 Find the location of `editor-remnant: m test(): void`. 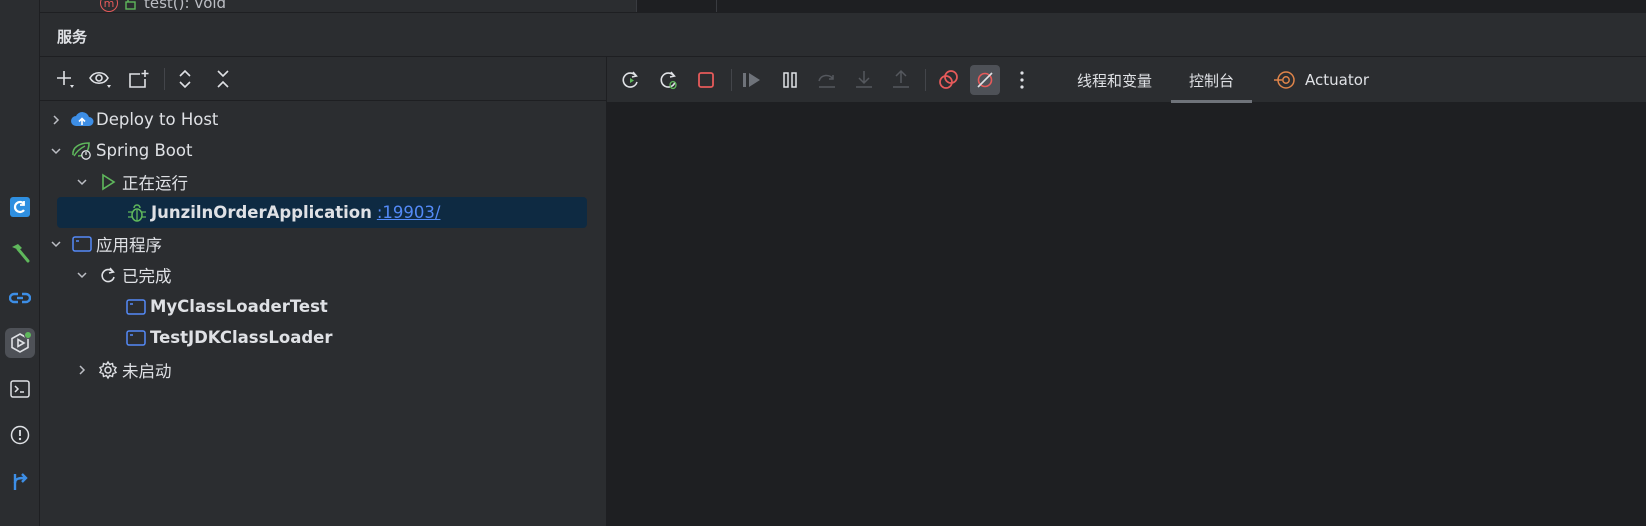

editor-remnant: m test(): void is located at coordinates (843, 6).